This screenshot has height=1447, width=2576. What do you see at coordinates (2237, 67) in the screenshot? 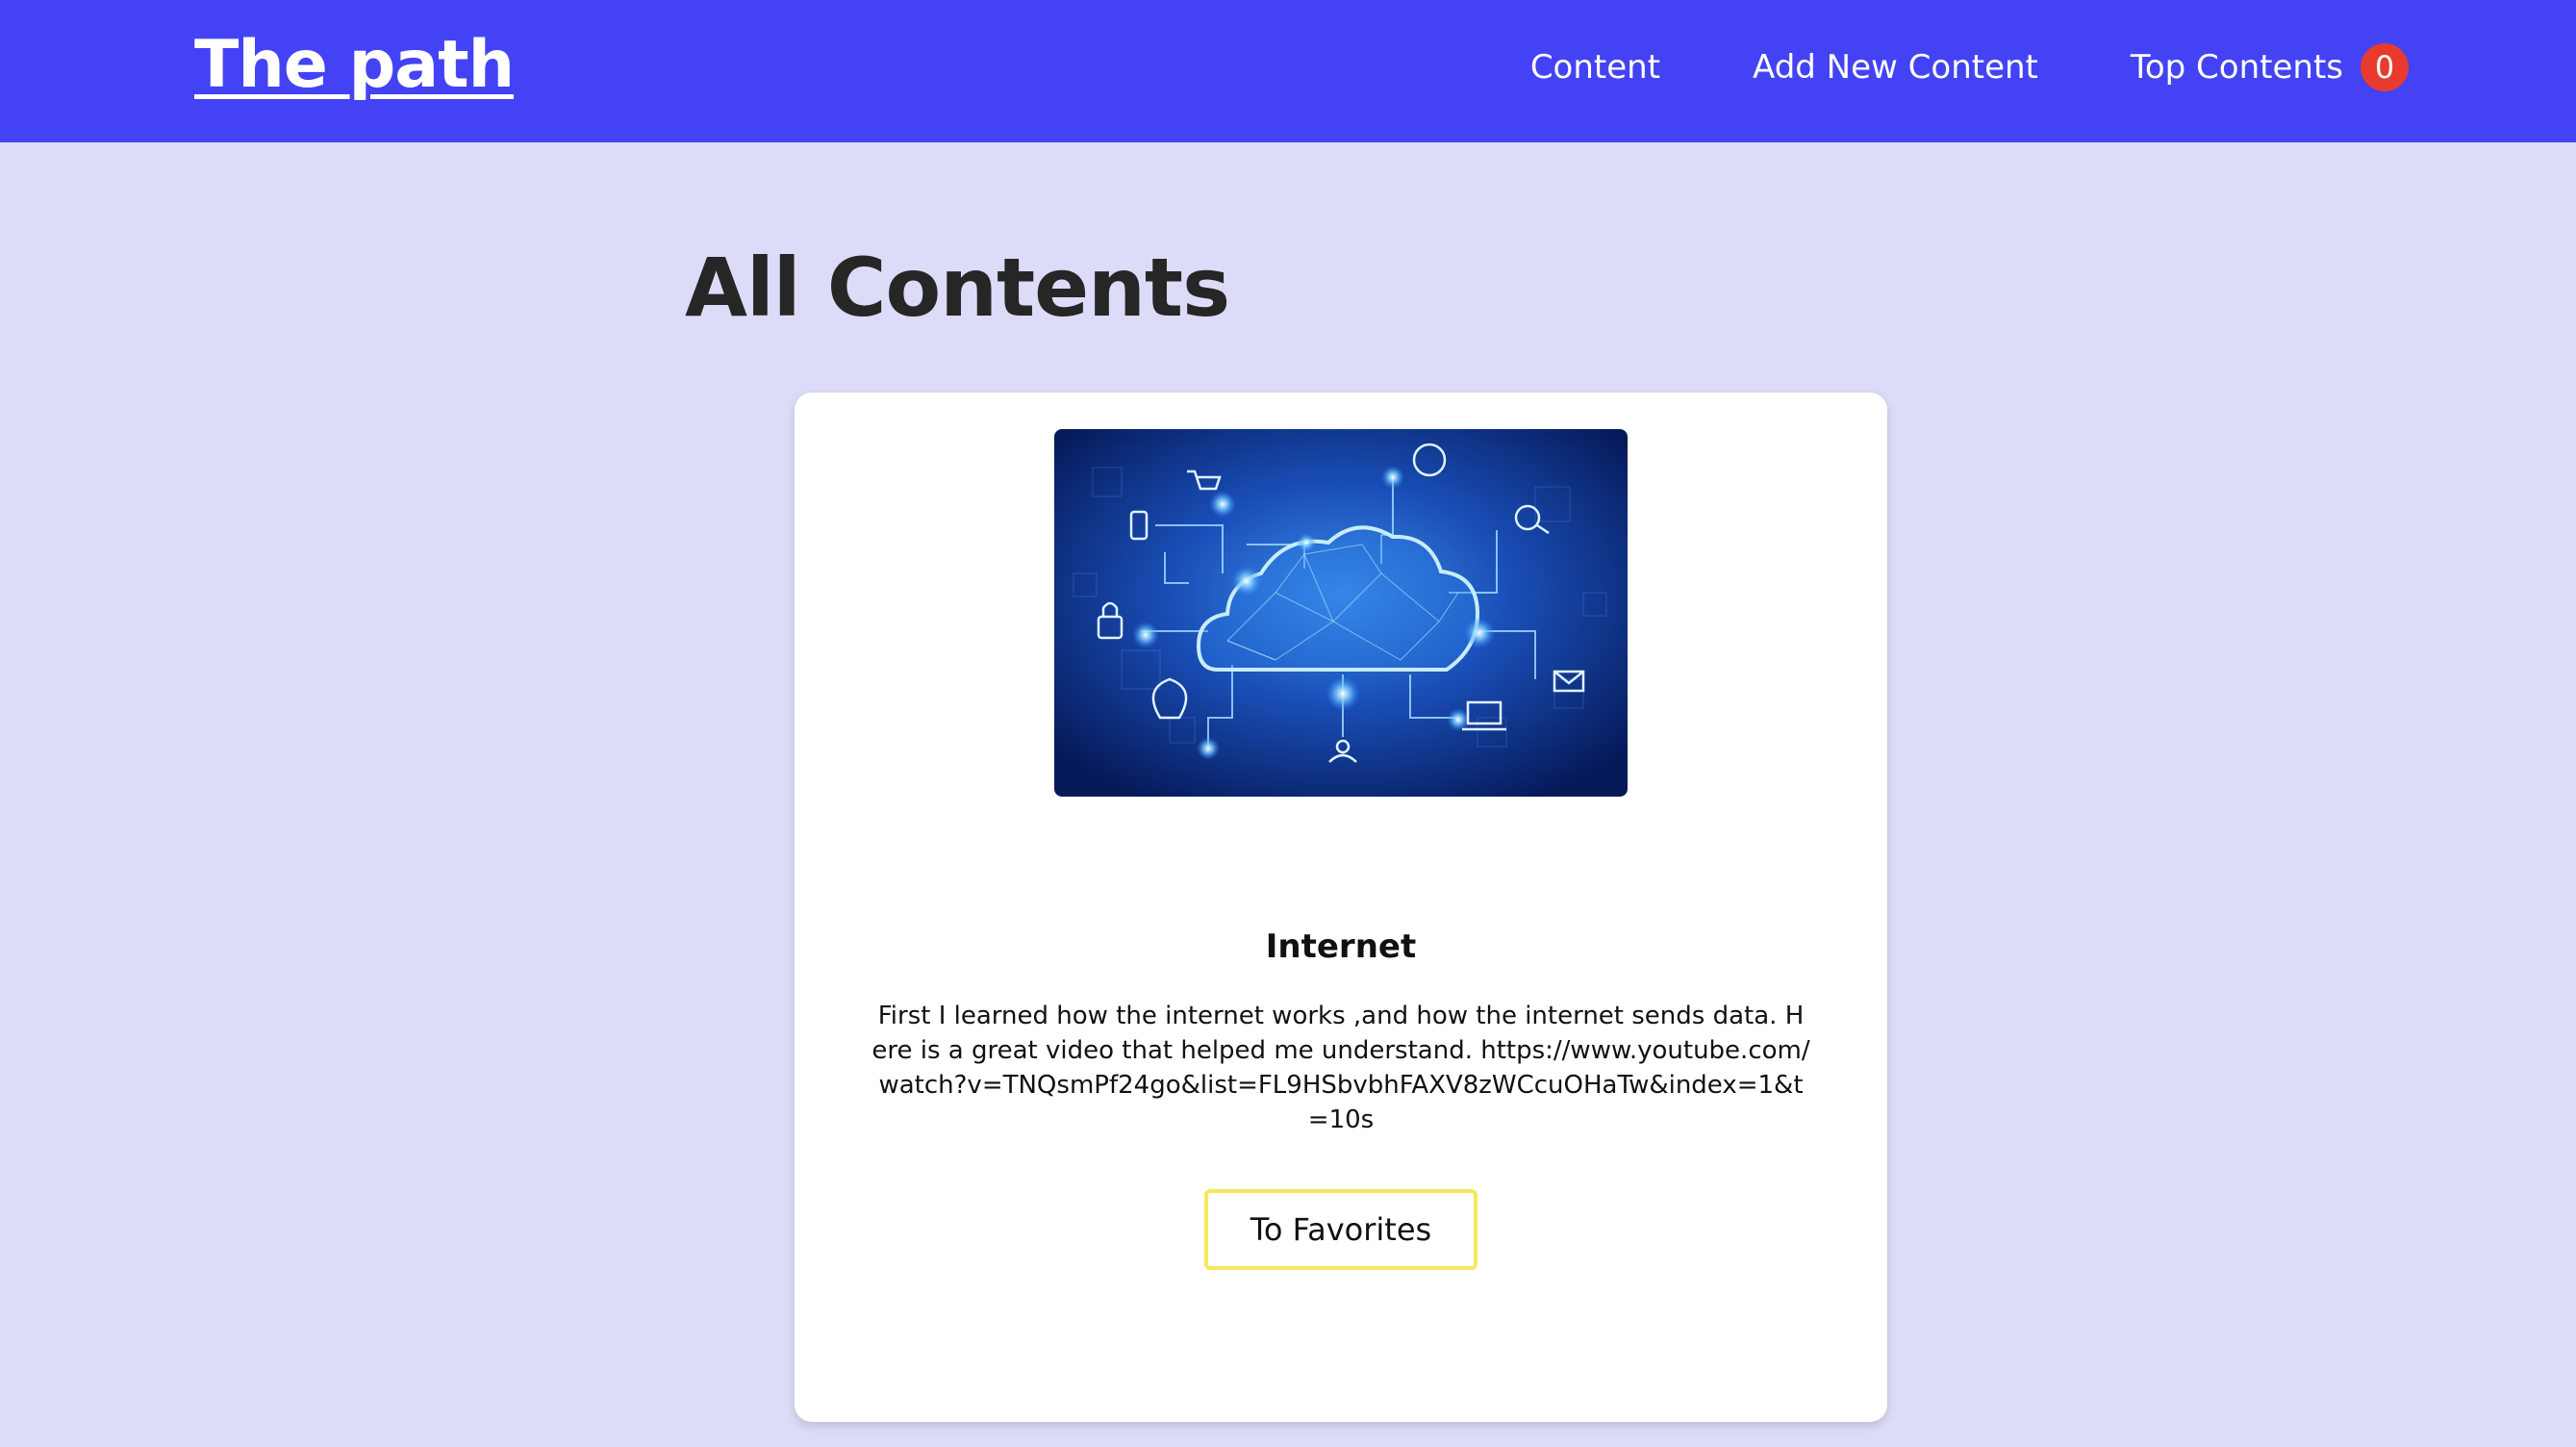
I see `nav-link-top-contents-label: Top Contents` at bounding box center [2237, 67].